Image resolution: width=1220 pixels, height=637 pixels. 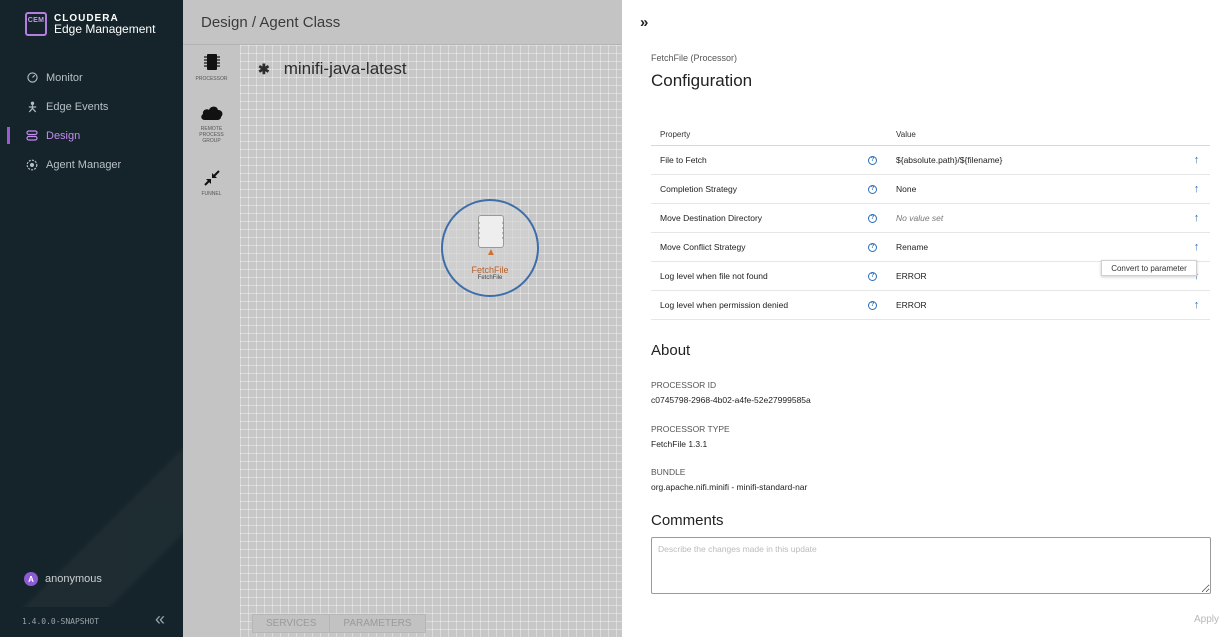 What do you see at coordinates (1039, 305) in the screenshot?
I see `property-value: ERROR` at bounding box center [1039, 305].